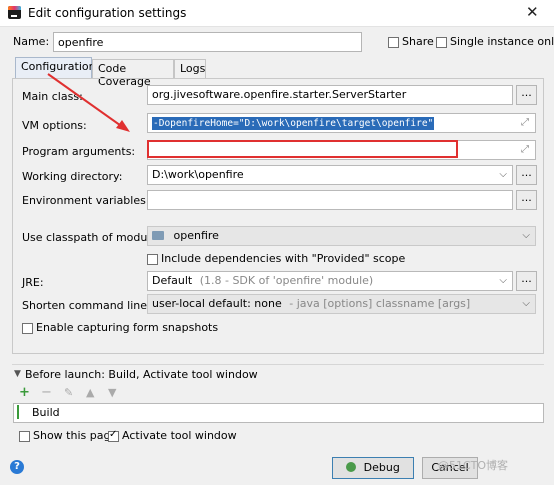 This screenshot has height=485, width=554. I want to click on help-icon: ?, so click(17, 467).